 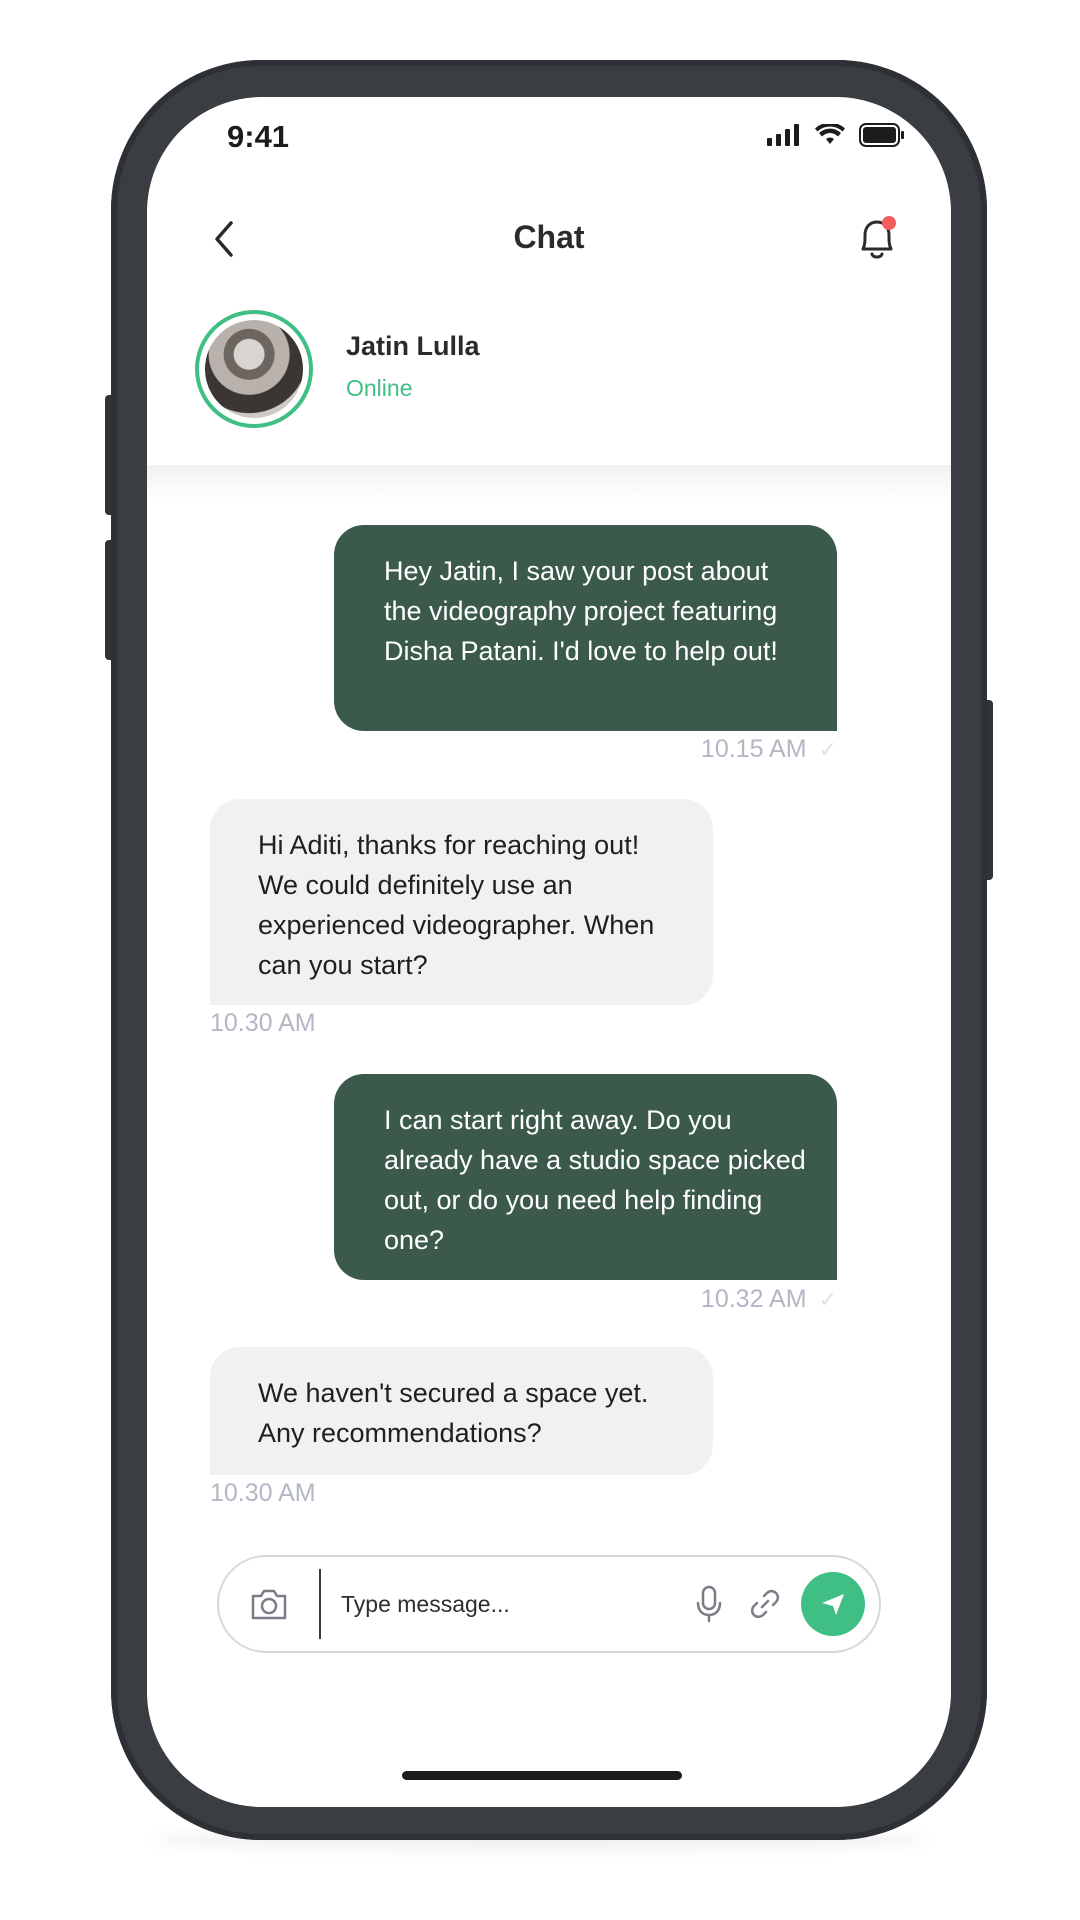 I want to click on attach-link-button, so click(x=765, y=1604).